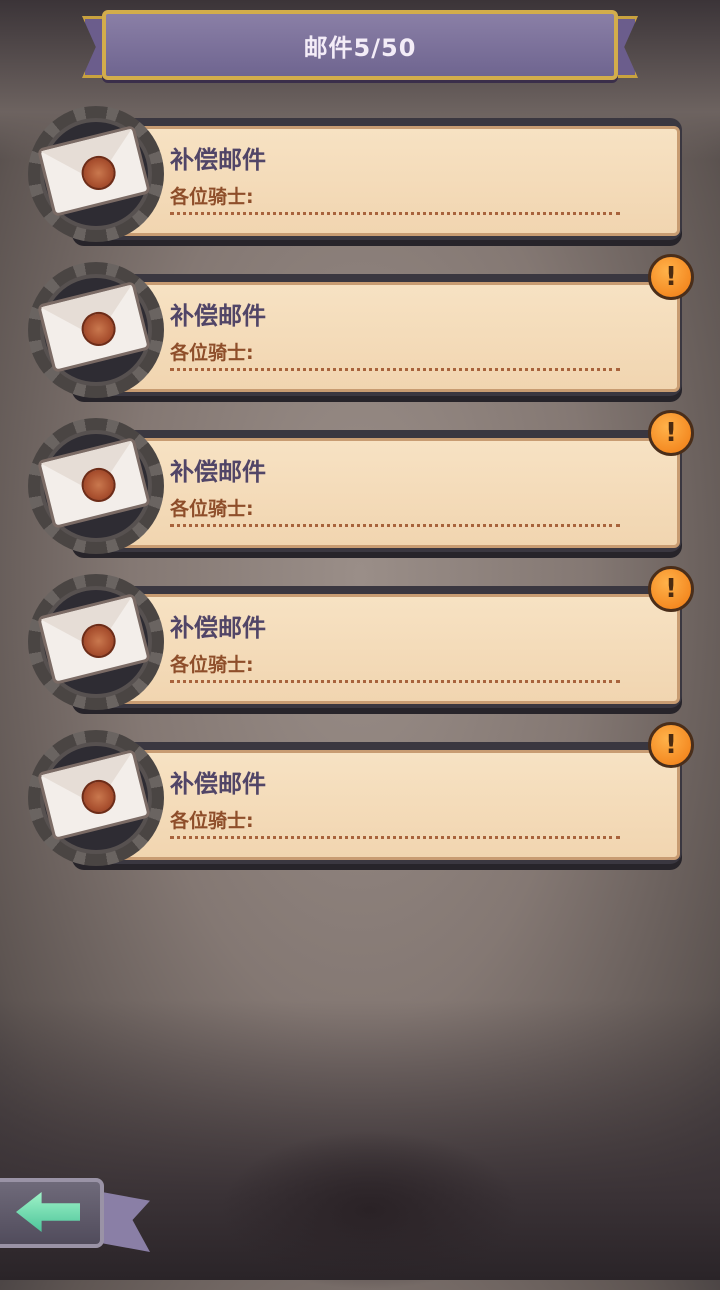 This screenshot has width=720, height=1290. What do you see at coordinates (370, 1210) in the screenshot?
I see `background-shadow` at bounding box center [370, 1210].